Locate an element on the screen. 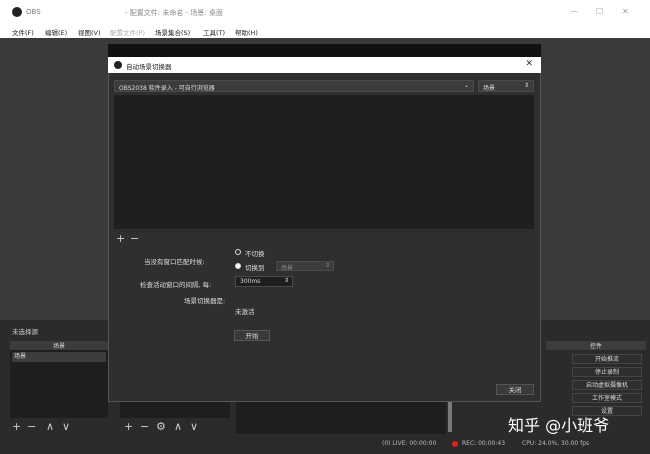 The width and height of the screenshot is (650, 454). interval-label: 检查活动窗口的间隔, 每: is located at coordinates (176, 285).